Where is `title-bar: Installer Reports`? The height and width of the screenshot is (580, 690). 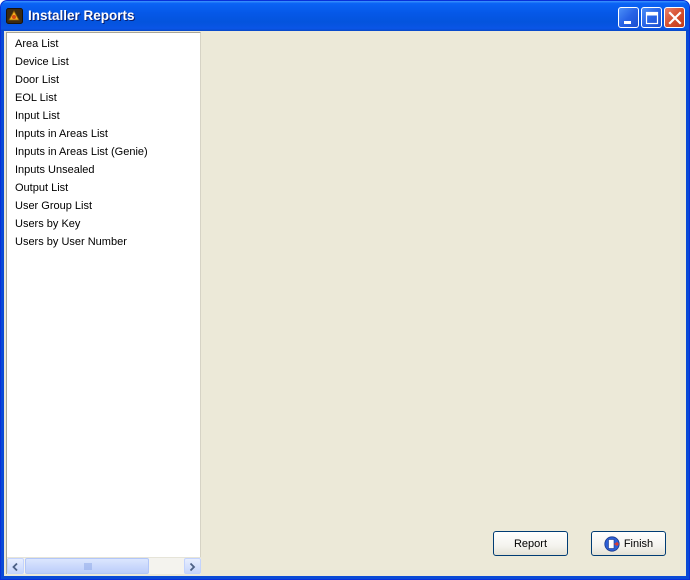
title-bar: Installer Reports is located at coordinates (345, 16).